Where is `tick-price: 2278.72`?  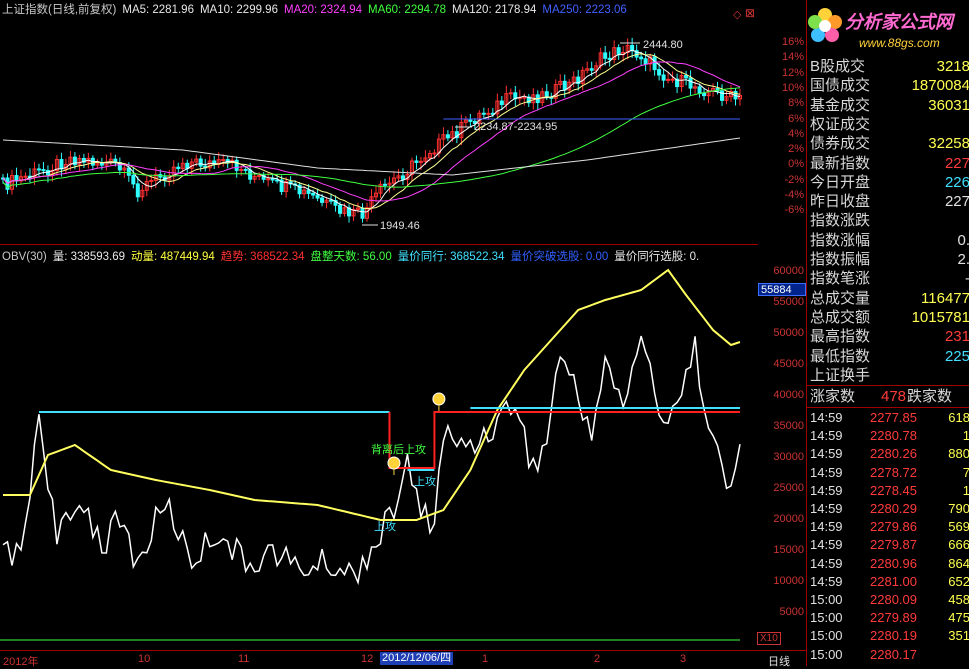
tick-price: 2278.72 is located at coordinates (893, 472).